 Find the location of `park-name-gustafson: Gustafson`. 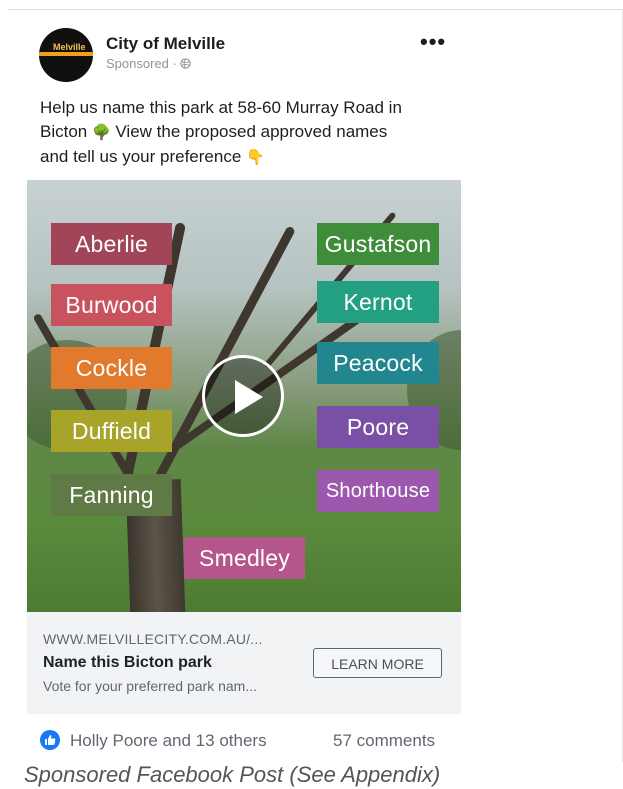

park-name-gustafson: Gustafson is located at coordinates (378, 244).